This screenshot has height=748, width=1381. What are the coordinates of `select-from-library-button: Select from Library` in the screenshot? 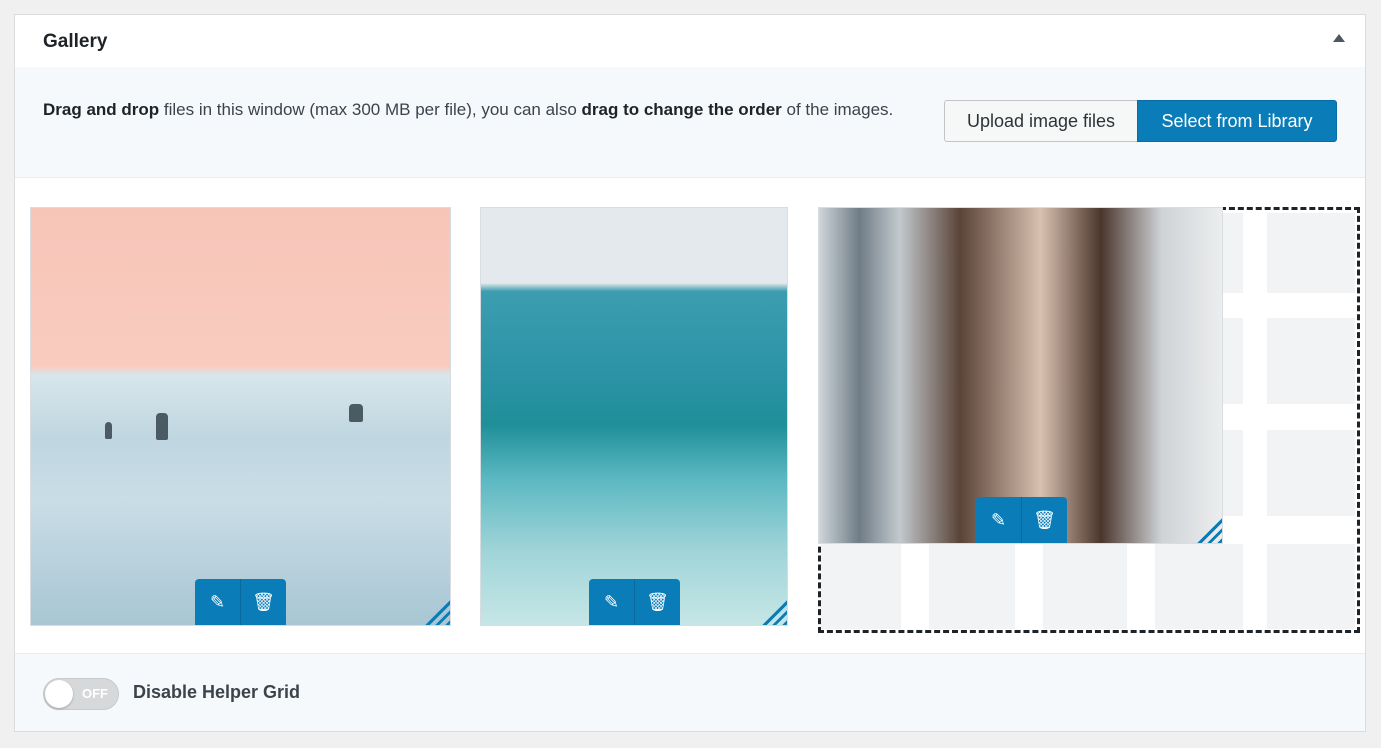 It's located at (1237, 121).